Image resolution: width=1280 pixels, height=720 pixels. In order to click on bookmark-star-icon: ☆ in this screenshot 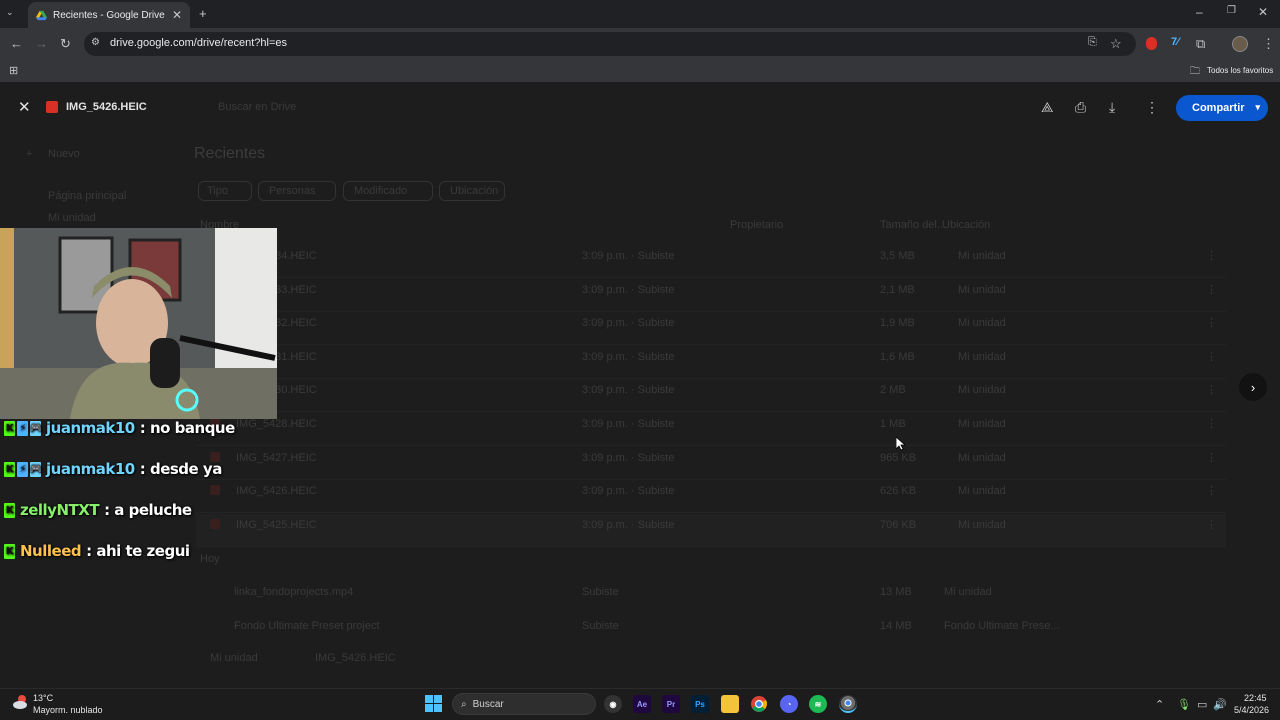, I will do `click(1116, 44)`.